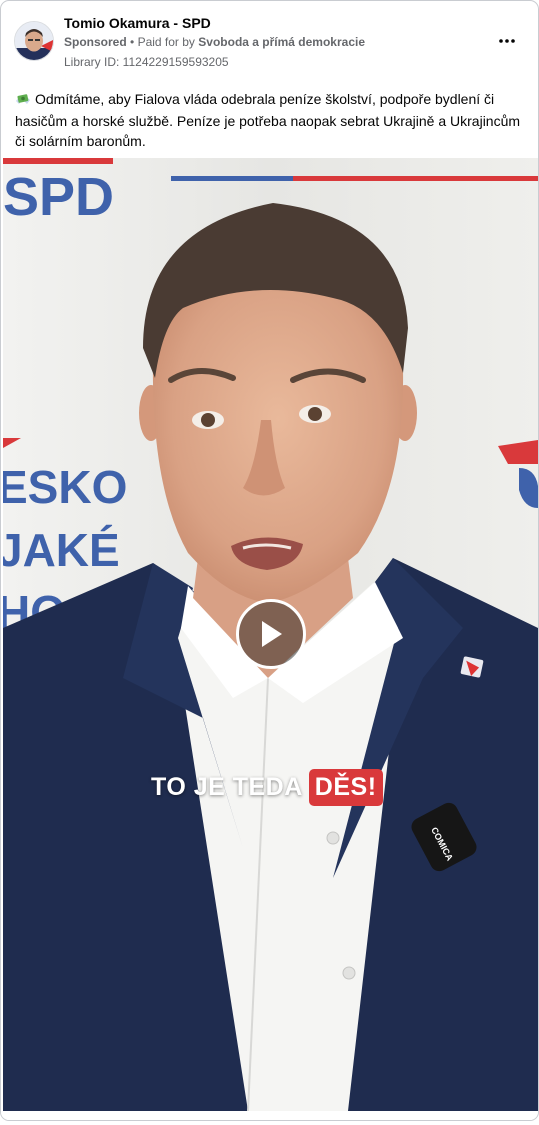 The image size is (539, 1125). What do you see at coordinates (23, 101) in the screenshot?
I see `money-with-wings-icon` at bounding box center [23, 101].